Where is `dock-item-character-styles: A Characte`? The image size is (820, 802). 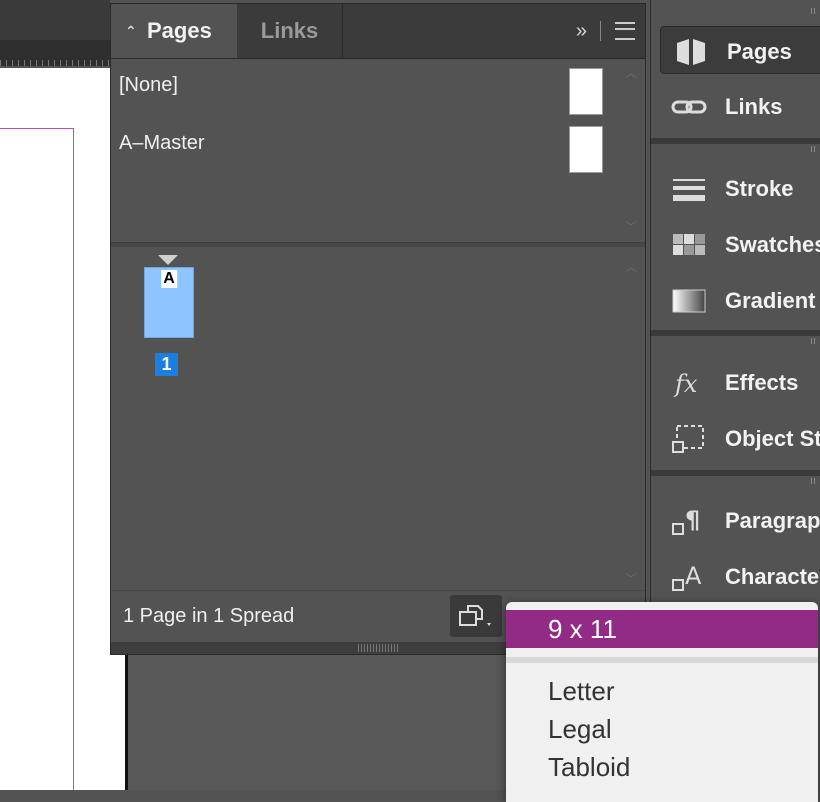
dock-item-character-styles: A Characte is located at coordinates (739, 576).